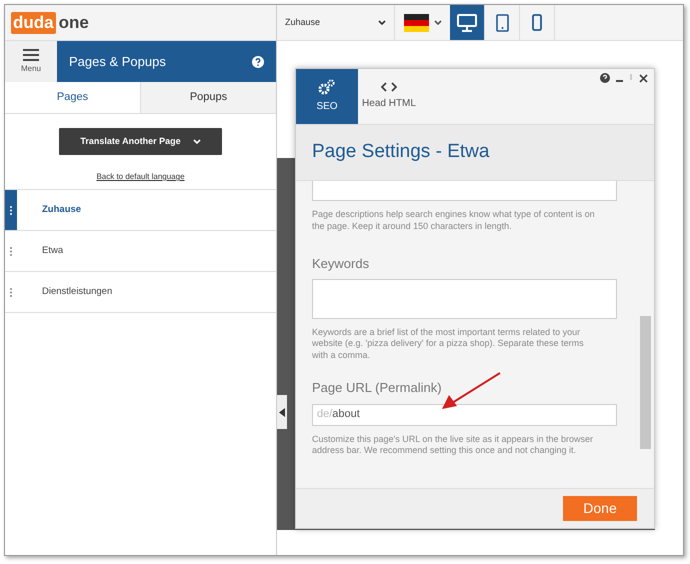 The image size is (690, 564). Describe the element at coordinates (454, 220) in the screenshot. I see `help-text: Page descriptions help search engines know what type of content is on the page. Keep it around 150 characters in length.` at that location.